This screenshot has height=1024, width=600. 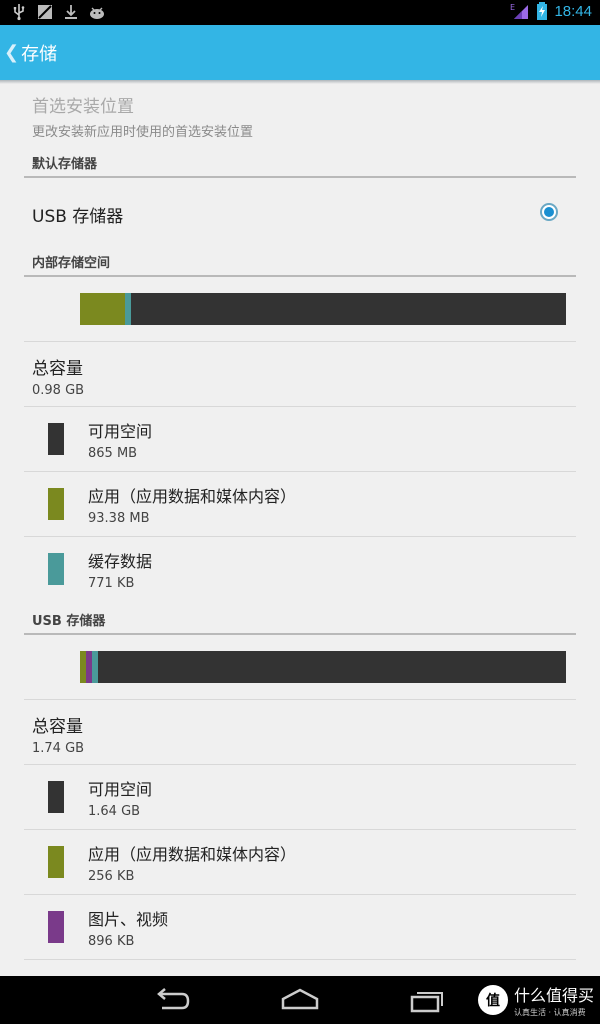 What do you see at coordinates (102, 309) in the screenshot?
I see `internal-usage-apps` at bounding box center [102, 309].